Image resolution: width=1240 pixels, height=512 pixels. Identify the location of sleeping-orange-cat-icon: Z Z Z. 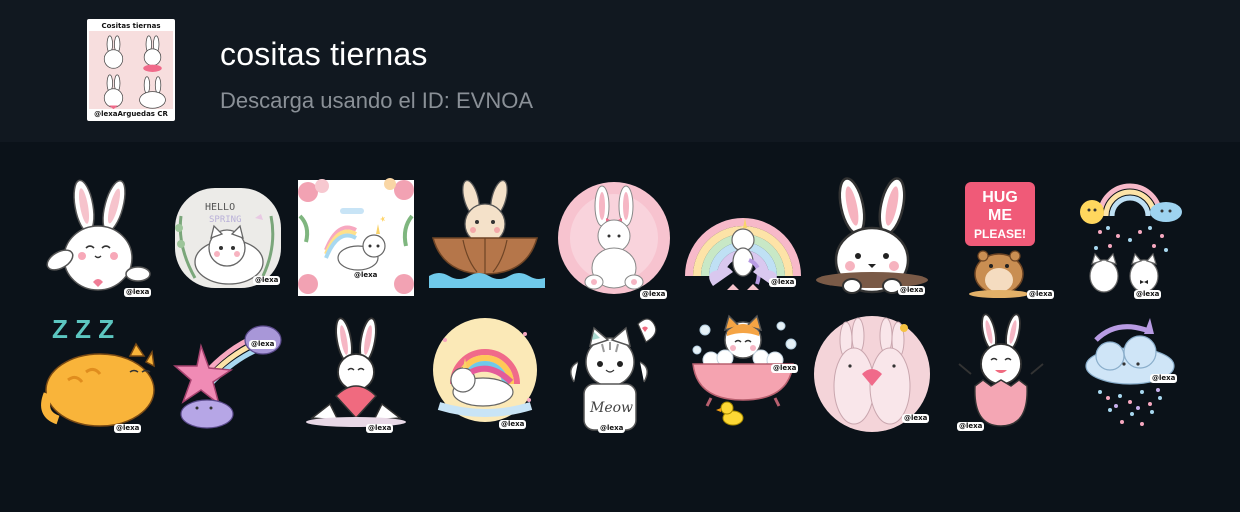
(98, 370).